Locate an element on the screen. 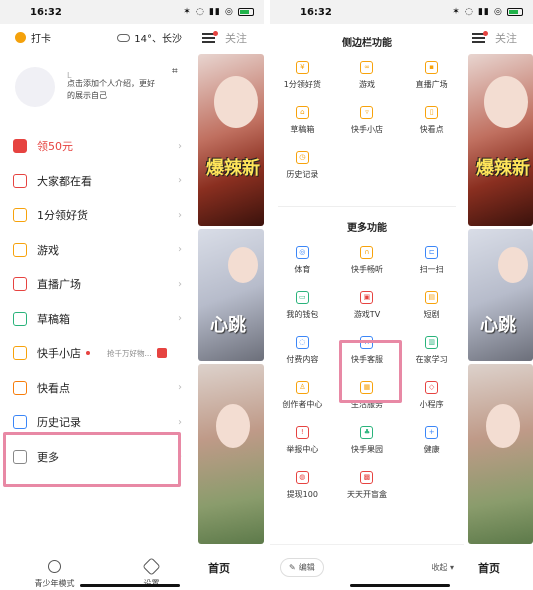  function-label: 在家学习 is located at coordinates (431, 359).